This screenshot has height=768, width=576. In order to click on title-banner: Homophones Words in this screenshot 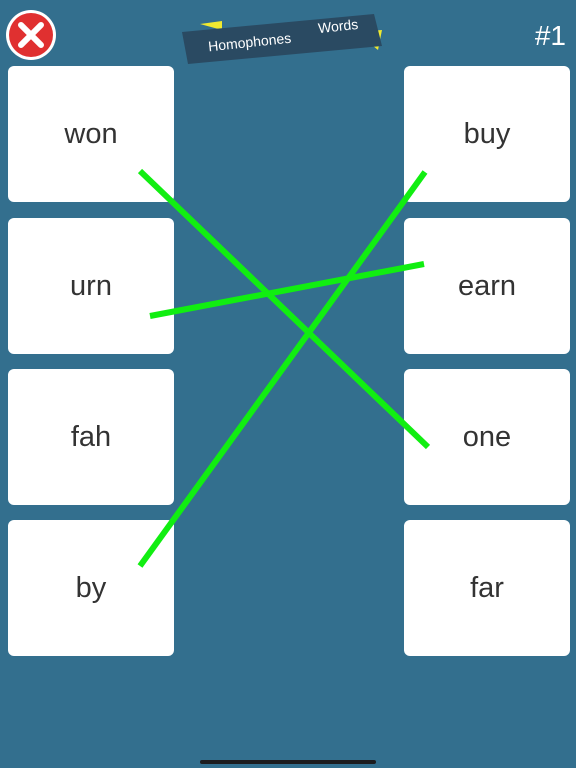, I will do `click(286, 35)`.